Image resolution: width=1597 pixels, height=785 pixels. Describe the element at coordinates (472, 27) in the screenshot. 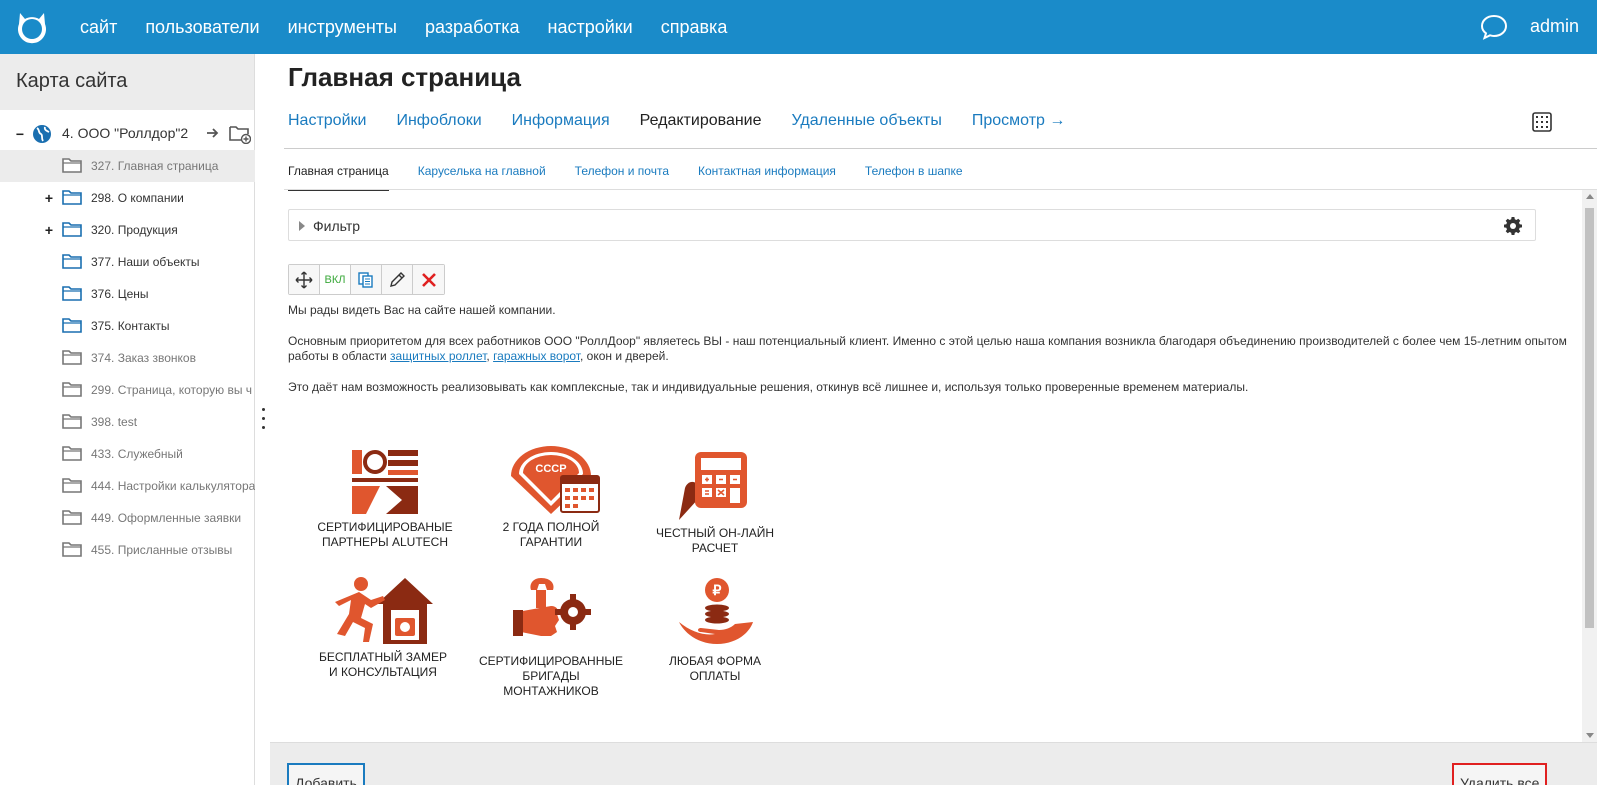

I see `nav-development: разработка` at that location.